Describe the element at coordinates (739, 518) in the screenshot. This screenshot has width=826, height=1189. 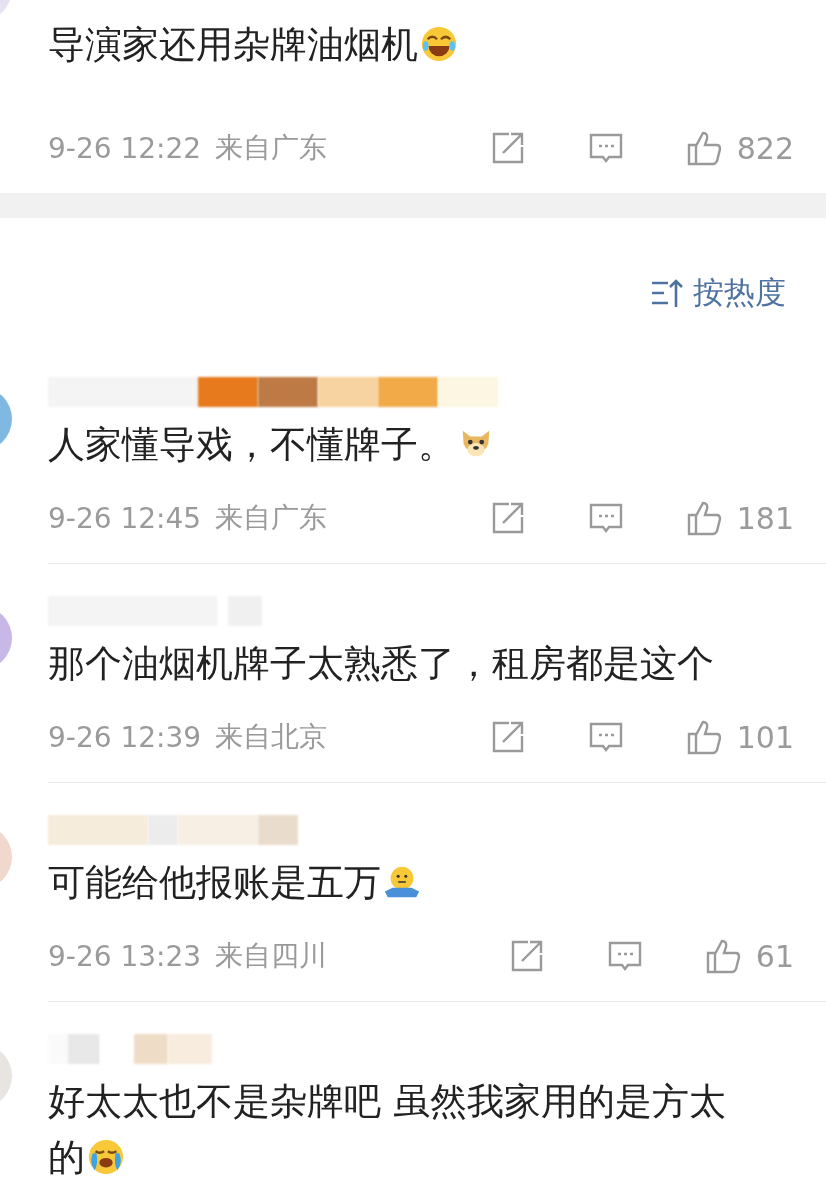
I see `like-button: 181` at that location.